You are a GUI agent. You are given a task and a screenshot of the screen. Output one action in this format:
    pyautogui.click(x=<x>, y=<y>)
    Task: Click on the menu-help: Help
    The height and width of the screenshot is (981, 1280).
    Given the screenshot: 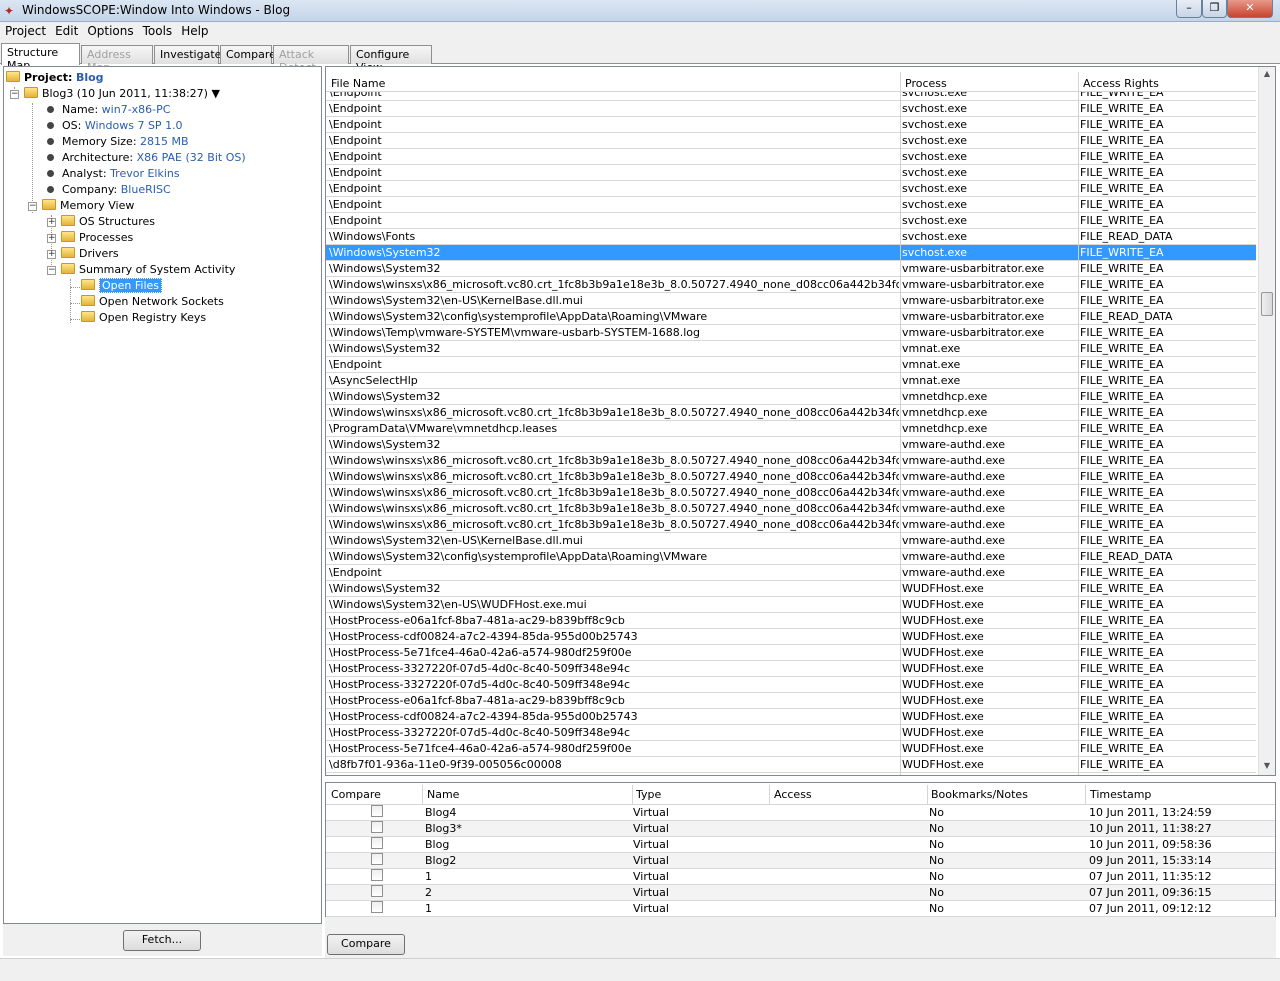 What is the action you would take?
    pyautogui.click(x=194, y=30)
    